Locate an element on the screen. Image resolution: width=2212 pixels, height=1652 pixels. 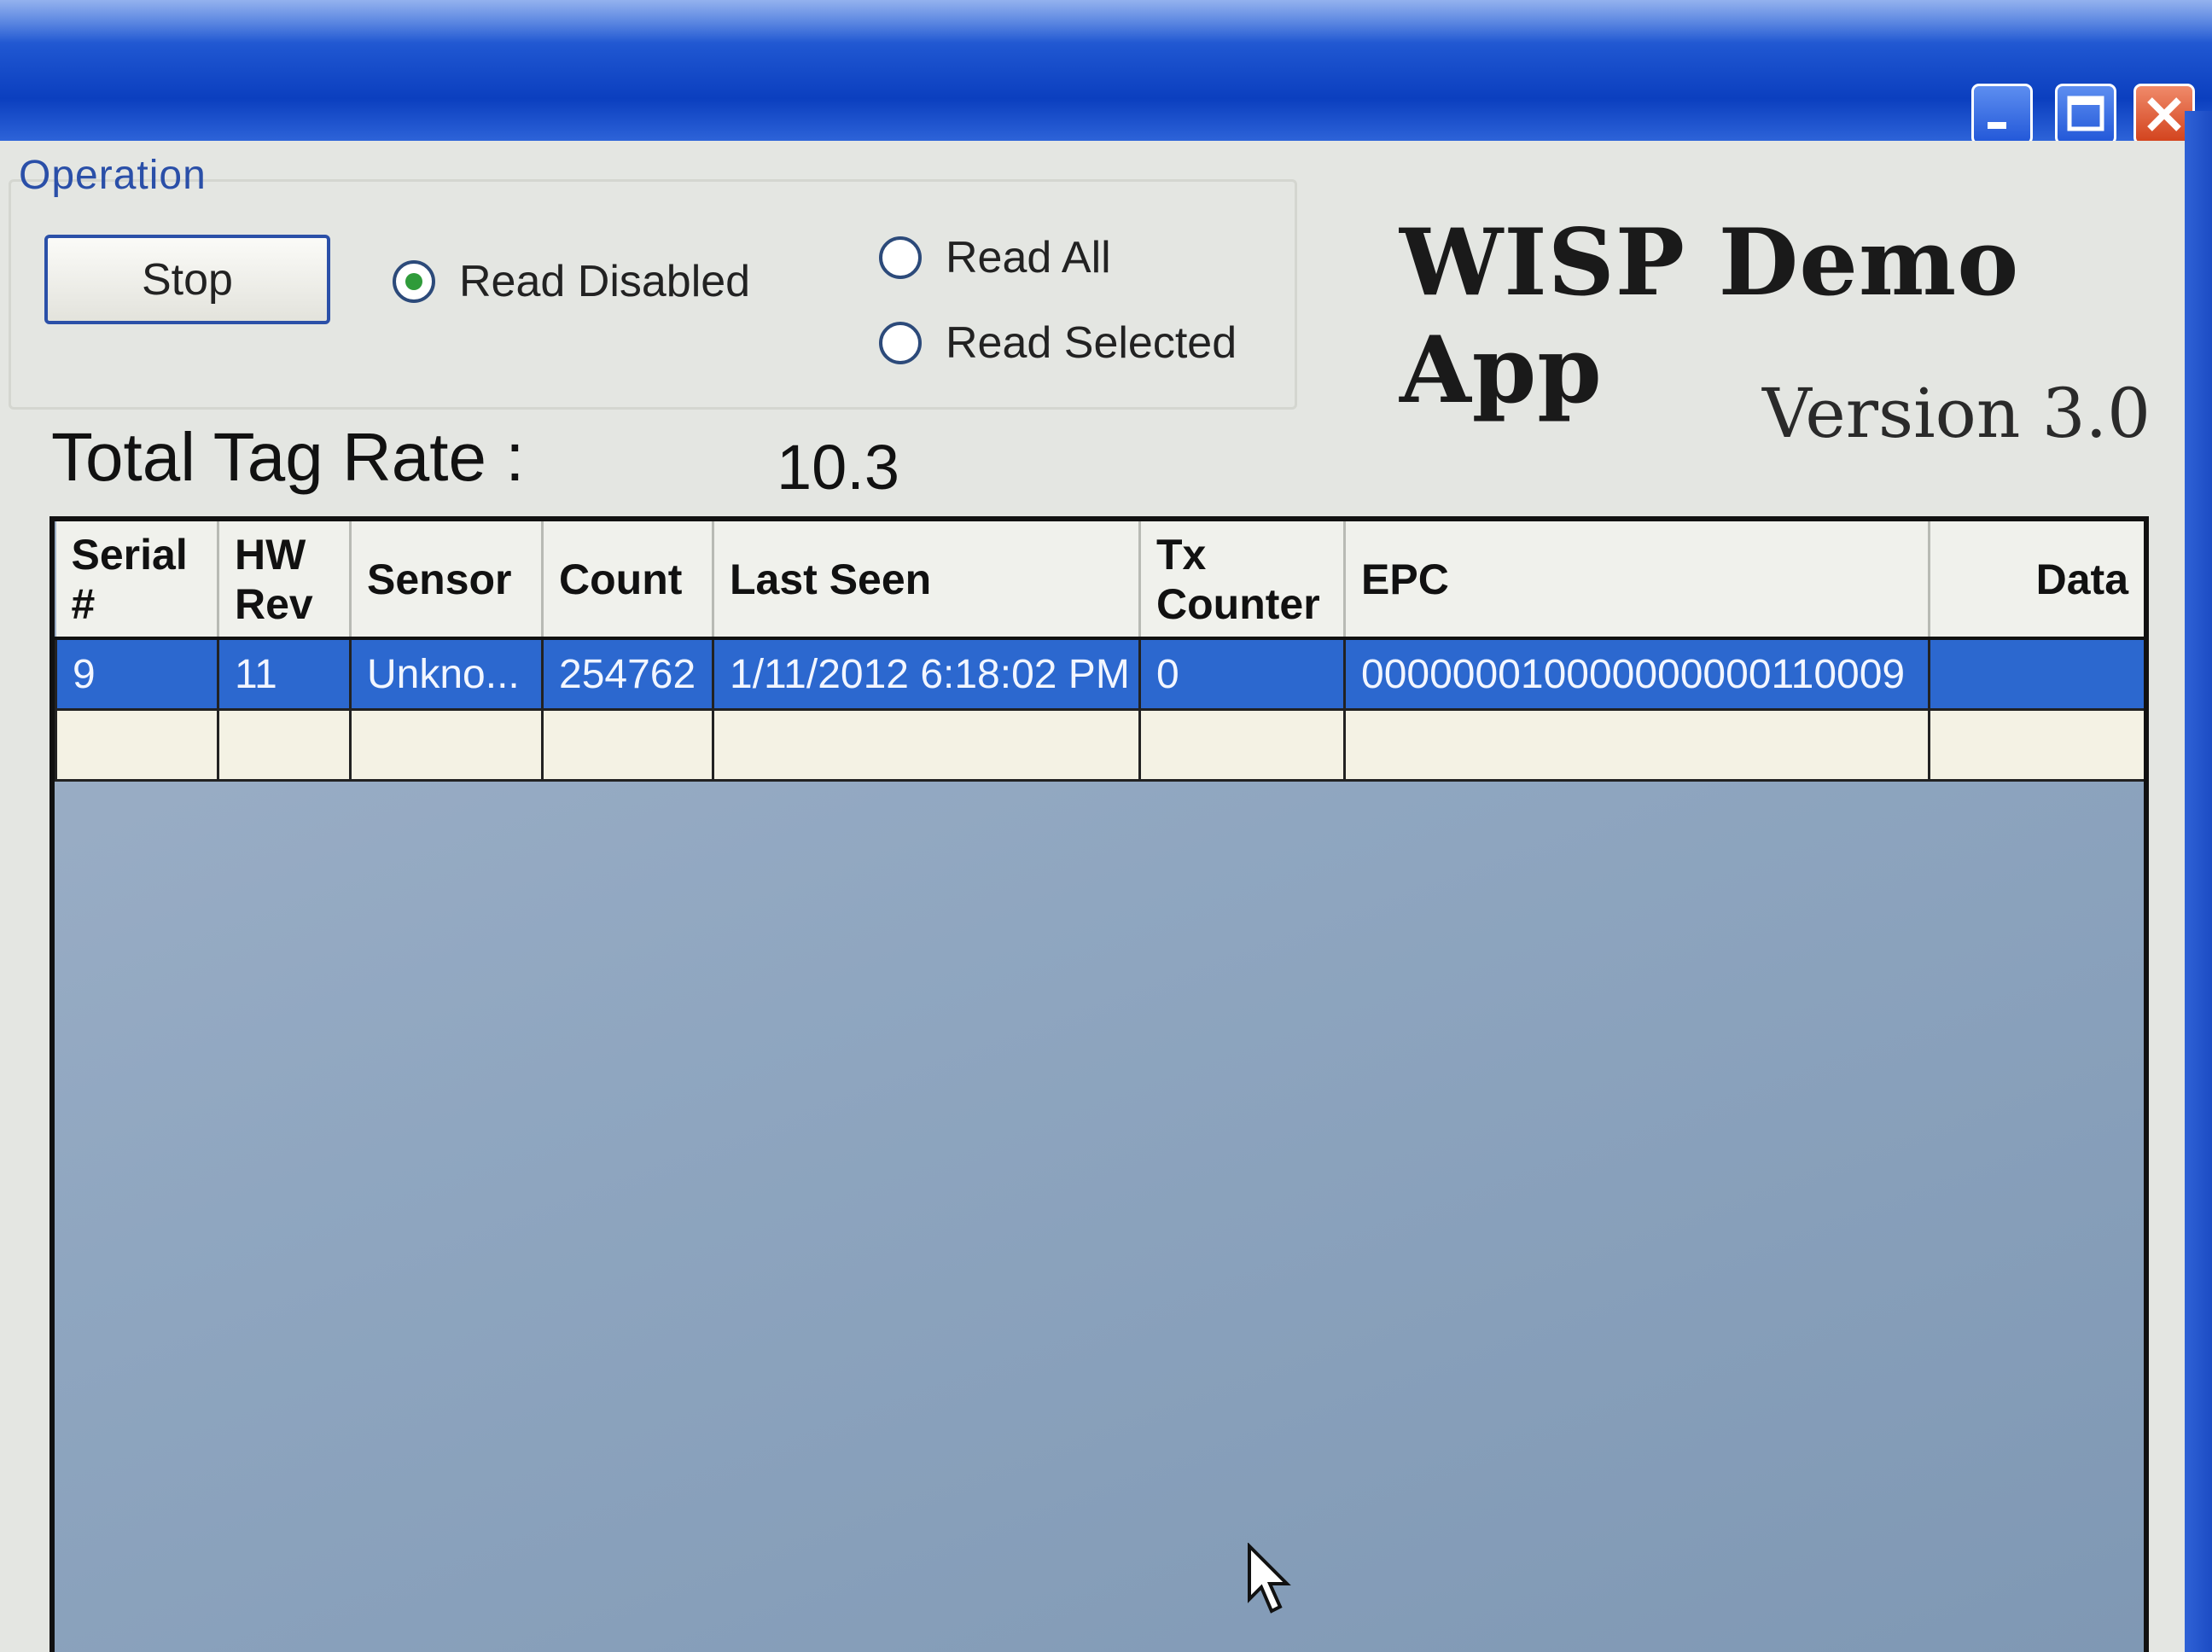
mouse-cursor-icon is located at coordinates (1269, 1578).